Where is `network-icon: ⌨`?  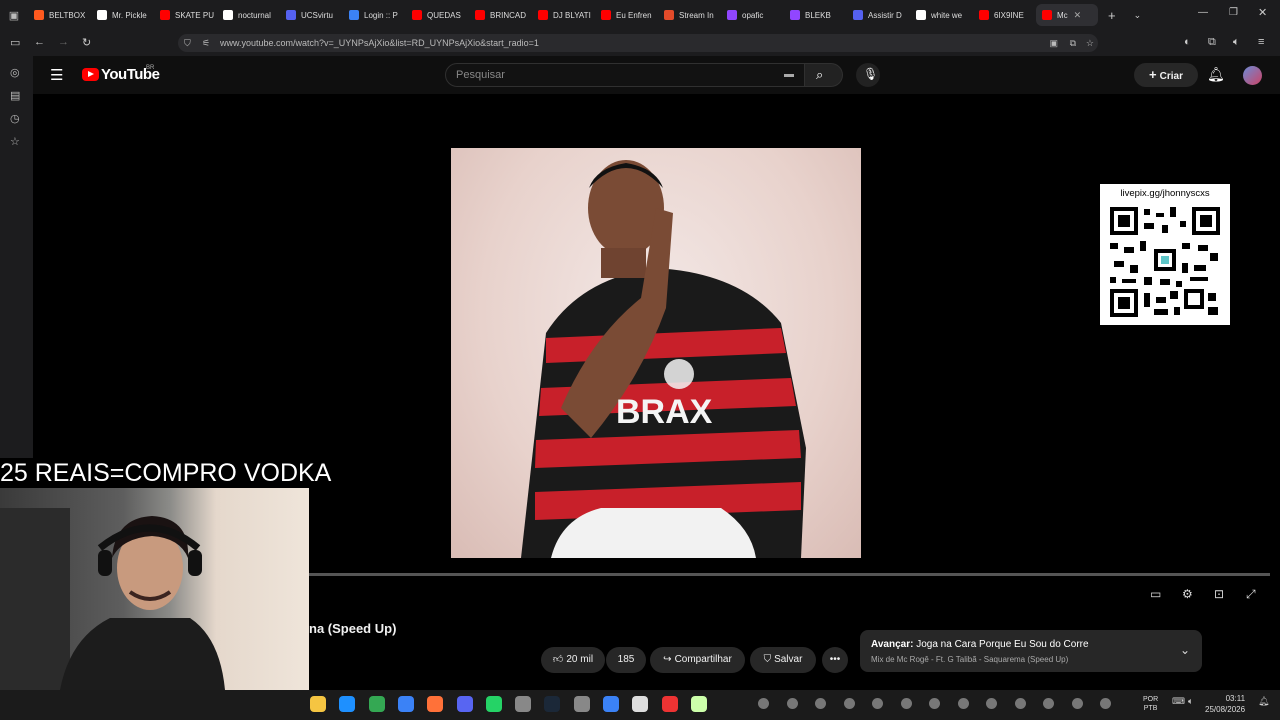 network-icon: ⌨ is located at coordinates (1178, 701).